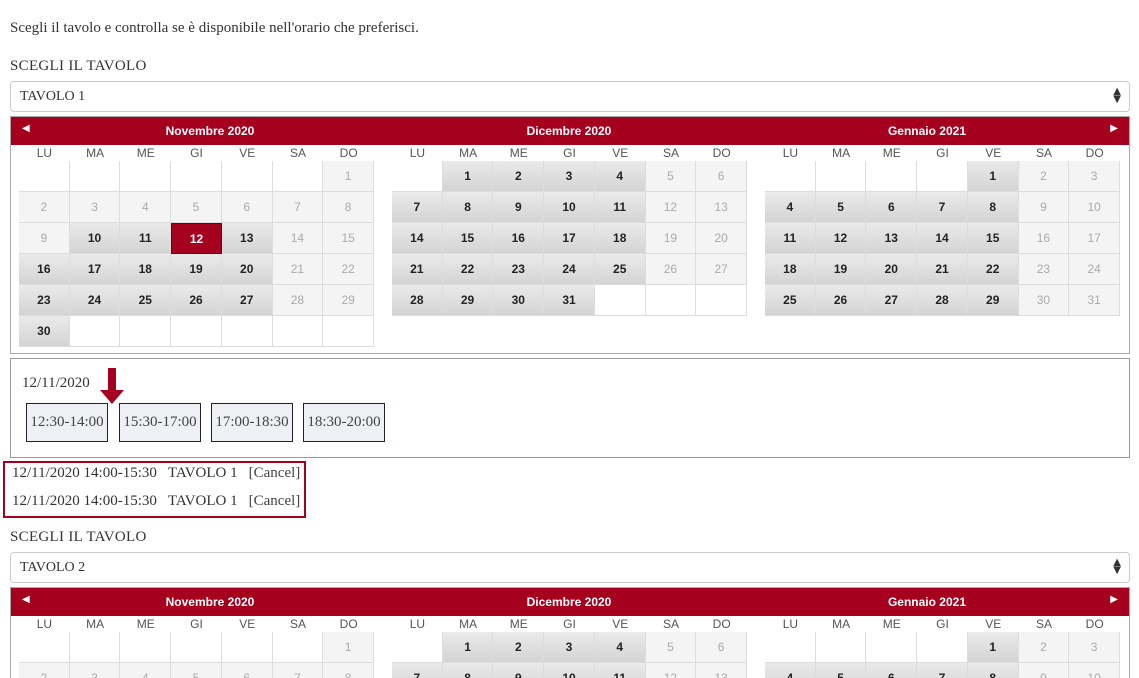 The width and height of the screenshot is (1139, 678). I want to click on time-slot-button: 18:30-20:00, so click(344, 422).